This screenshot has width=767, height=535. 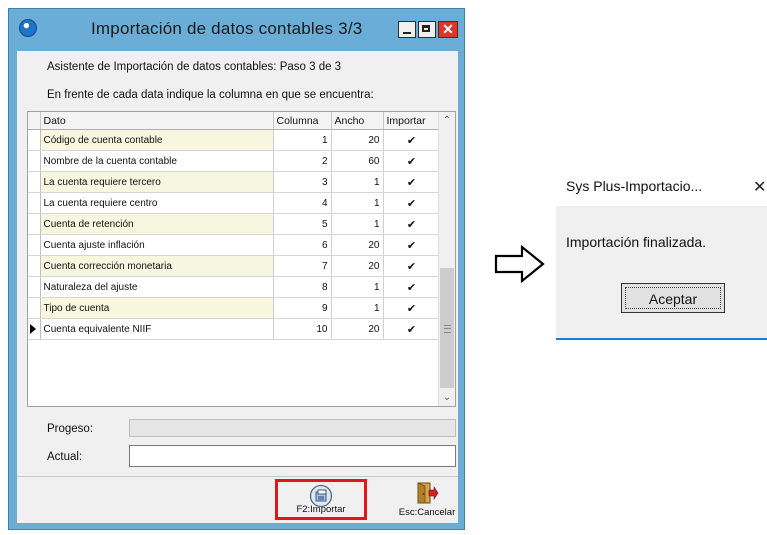 I want to click on table-row: Cuenta corrección monetaria 7 20 ✔, so click(x=234, y=266).